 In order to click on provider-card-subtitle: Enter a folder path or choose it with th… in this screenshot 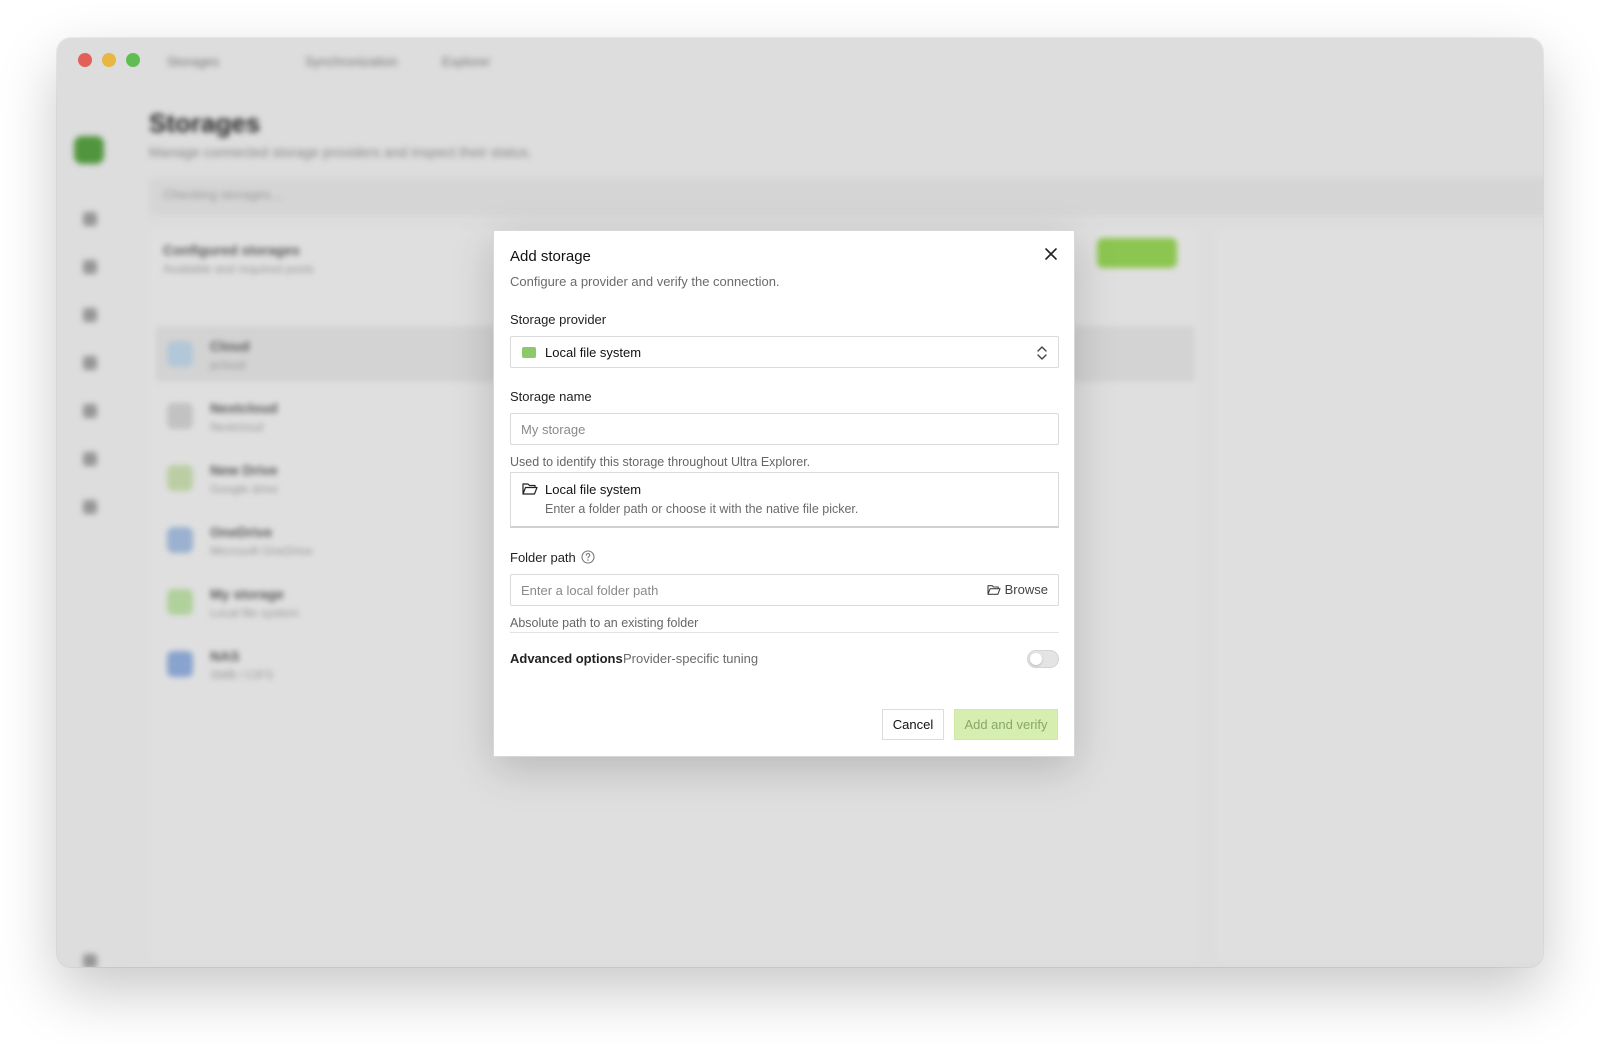, I will do `click(702, 509)`.